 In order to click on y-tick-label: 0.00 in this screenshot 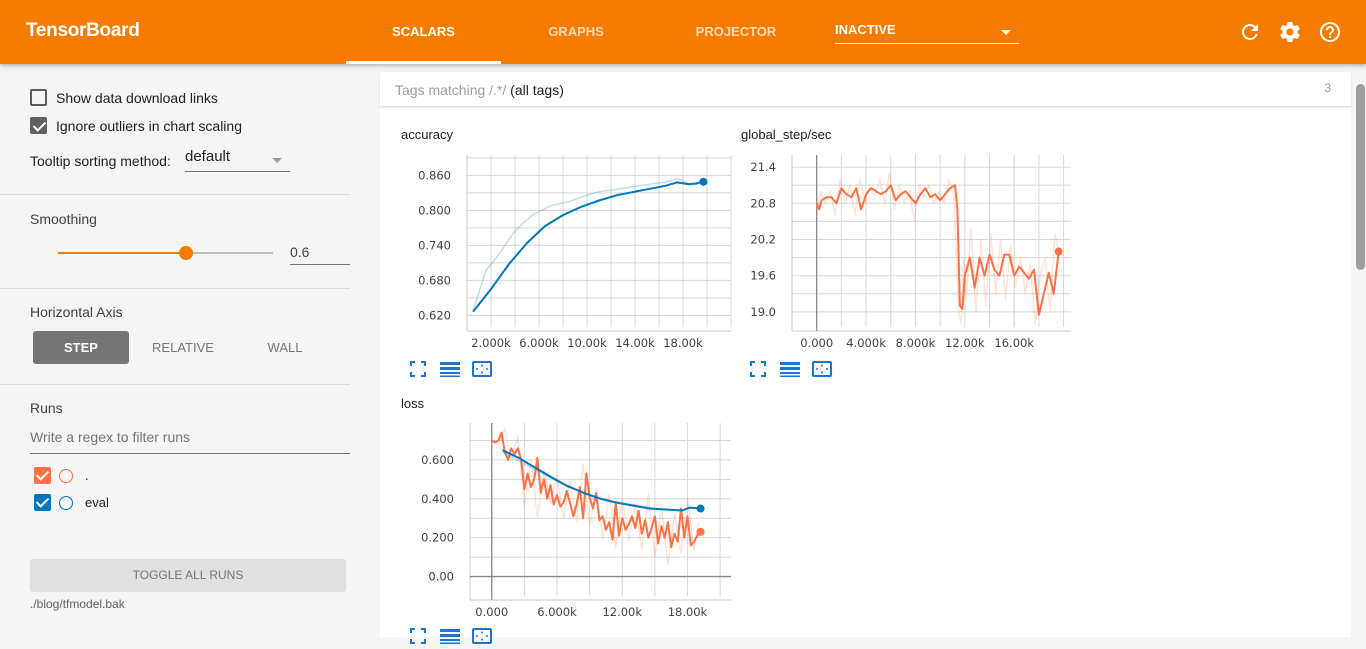, I will do `click(441, 577)`.